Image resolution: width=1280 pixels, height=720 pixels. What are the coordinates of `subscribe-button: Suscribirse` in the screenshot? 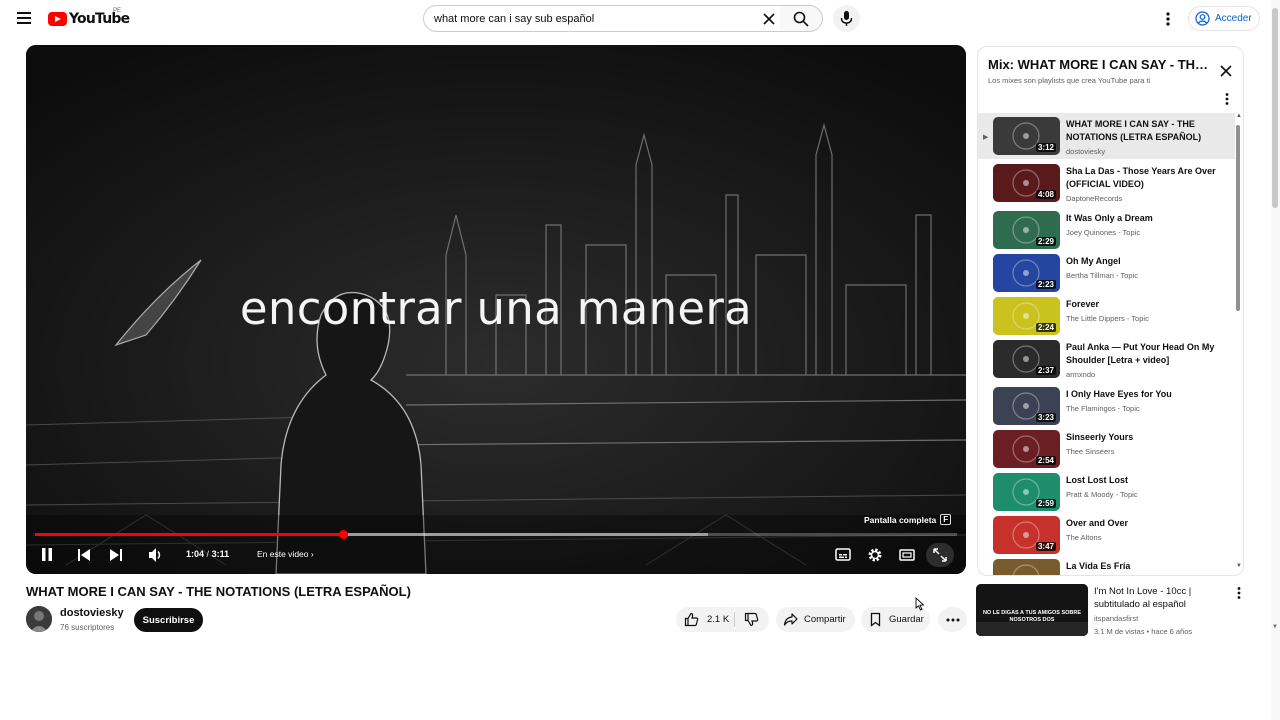 It's located at (168, 620).